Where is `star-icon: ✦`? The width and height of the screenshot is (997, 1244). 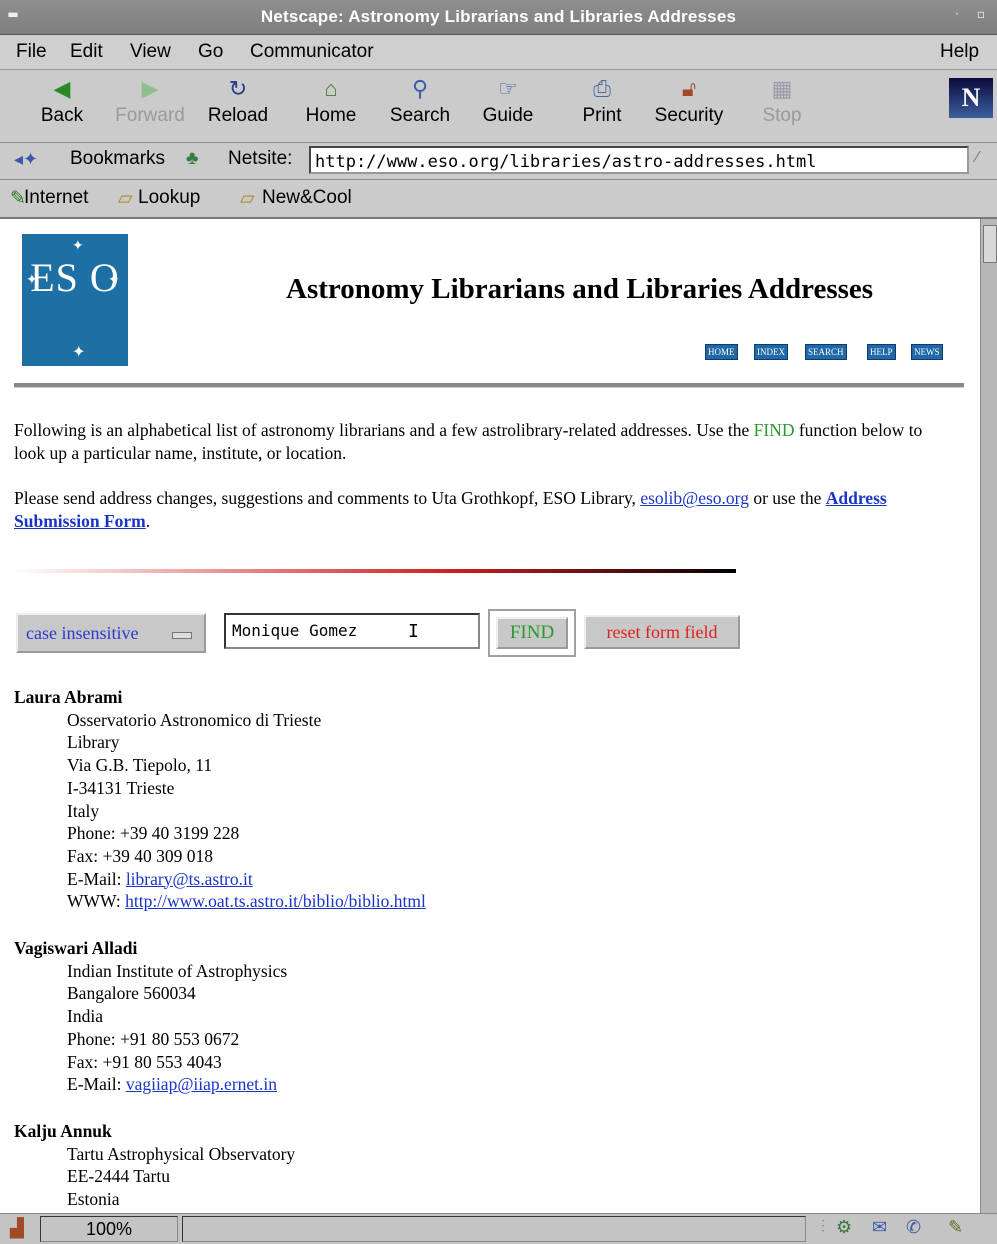 star-icon: ✦ is located at coordinates (78, 246).